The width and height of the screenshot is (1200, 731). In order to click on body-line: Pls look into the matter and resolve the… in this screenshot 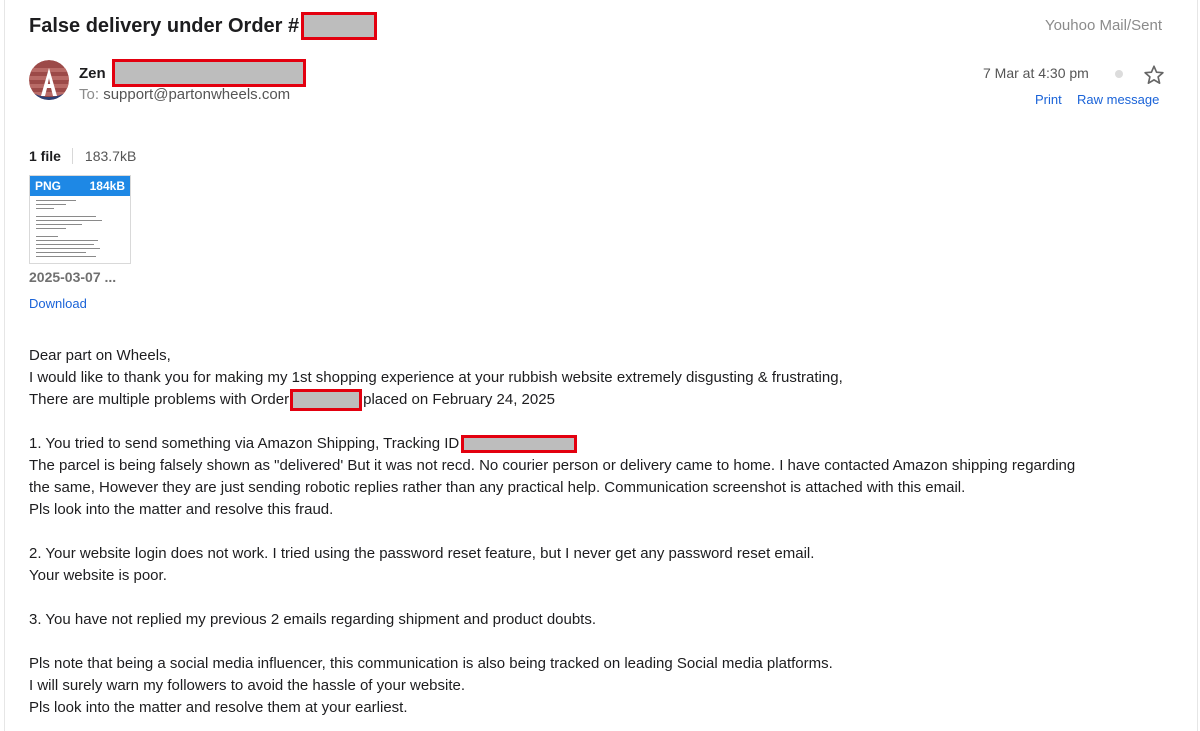, I will do `click(218, 708)`.